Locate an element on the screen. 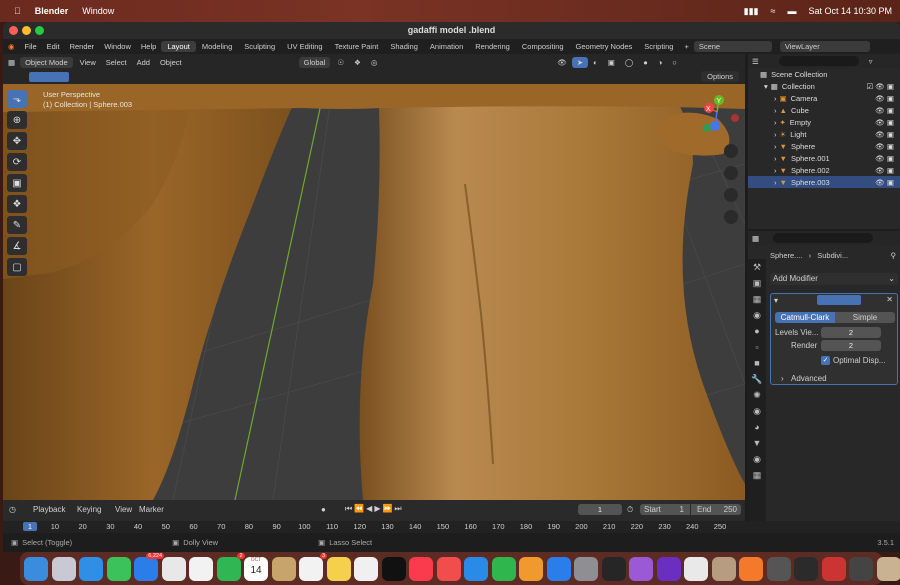 The image size is (900, 585). outliner-item-light: › ☀ Light 👁 ▣ is located at coordinates (824, 134).